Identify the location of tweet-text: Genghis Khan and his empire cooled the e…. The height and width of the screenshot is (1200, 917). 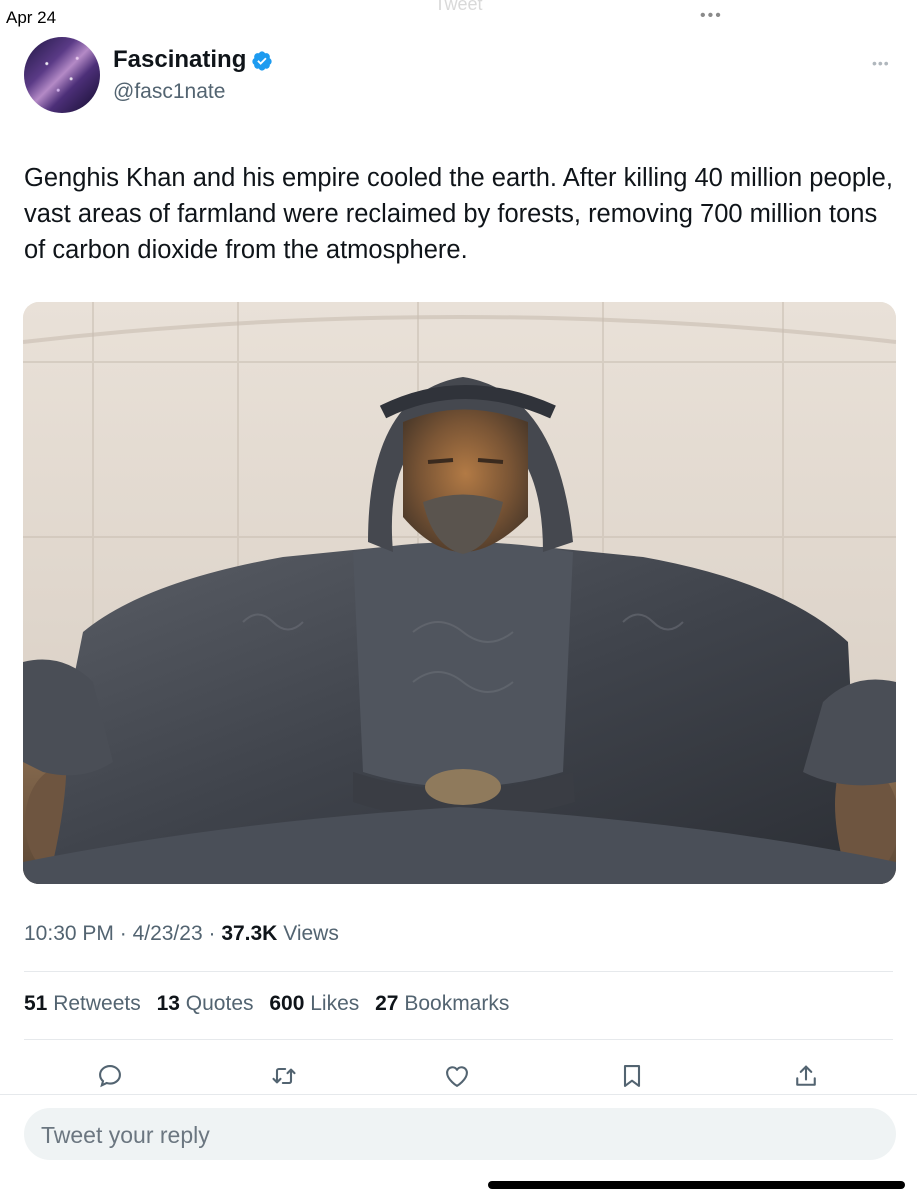
(458, 214).